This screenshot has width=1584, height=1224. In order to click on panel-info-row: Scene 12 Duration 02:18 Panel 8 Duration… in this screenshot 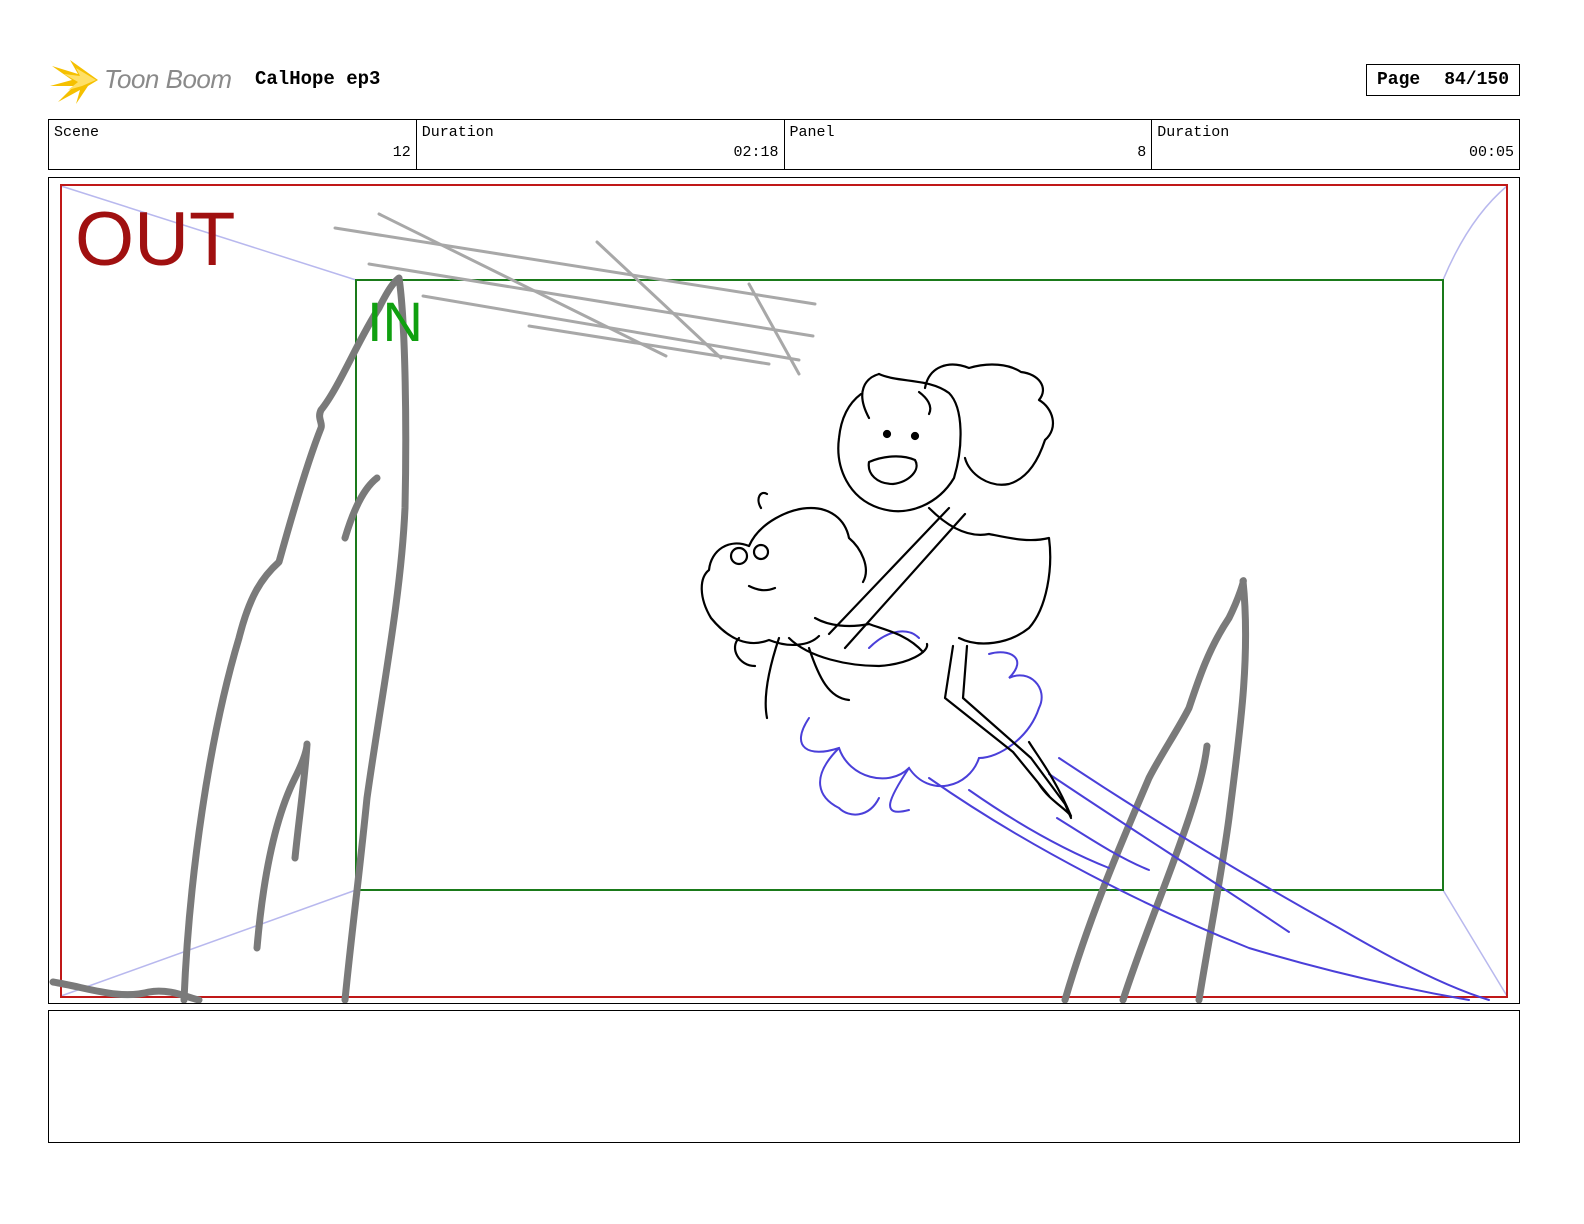, I will do `click(784, 144)`.